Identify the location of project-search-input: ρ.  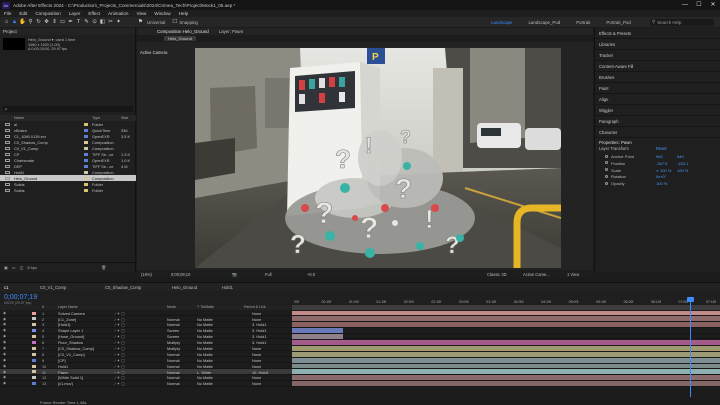
(68, 109).